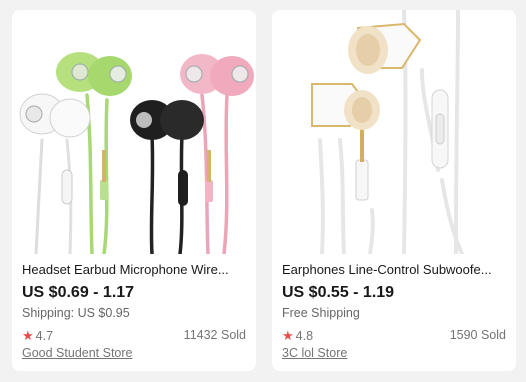 This screenshot has height=382, width=526. I want to click on product-rating: ★ 4.7, so click(37, 336).